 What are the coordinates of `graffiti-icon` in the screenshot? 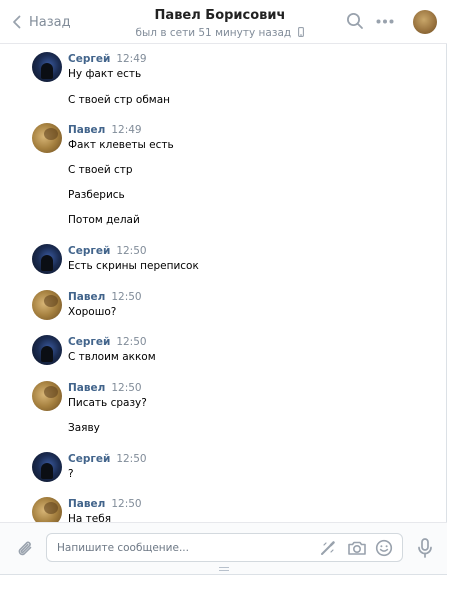 It's located at (328, 548).